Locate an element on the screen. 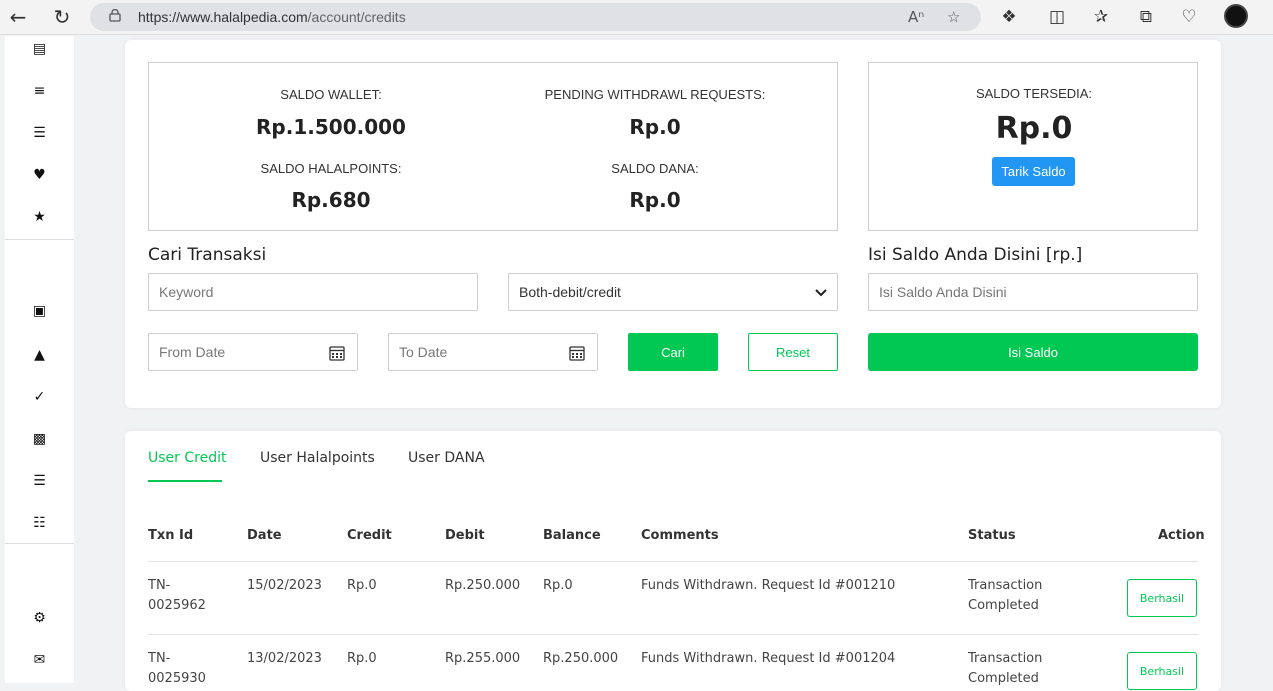  refresh-icon: ↻ is located at coordinates (62, 17).